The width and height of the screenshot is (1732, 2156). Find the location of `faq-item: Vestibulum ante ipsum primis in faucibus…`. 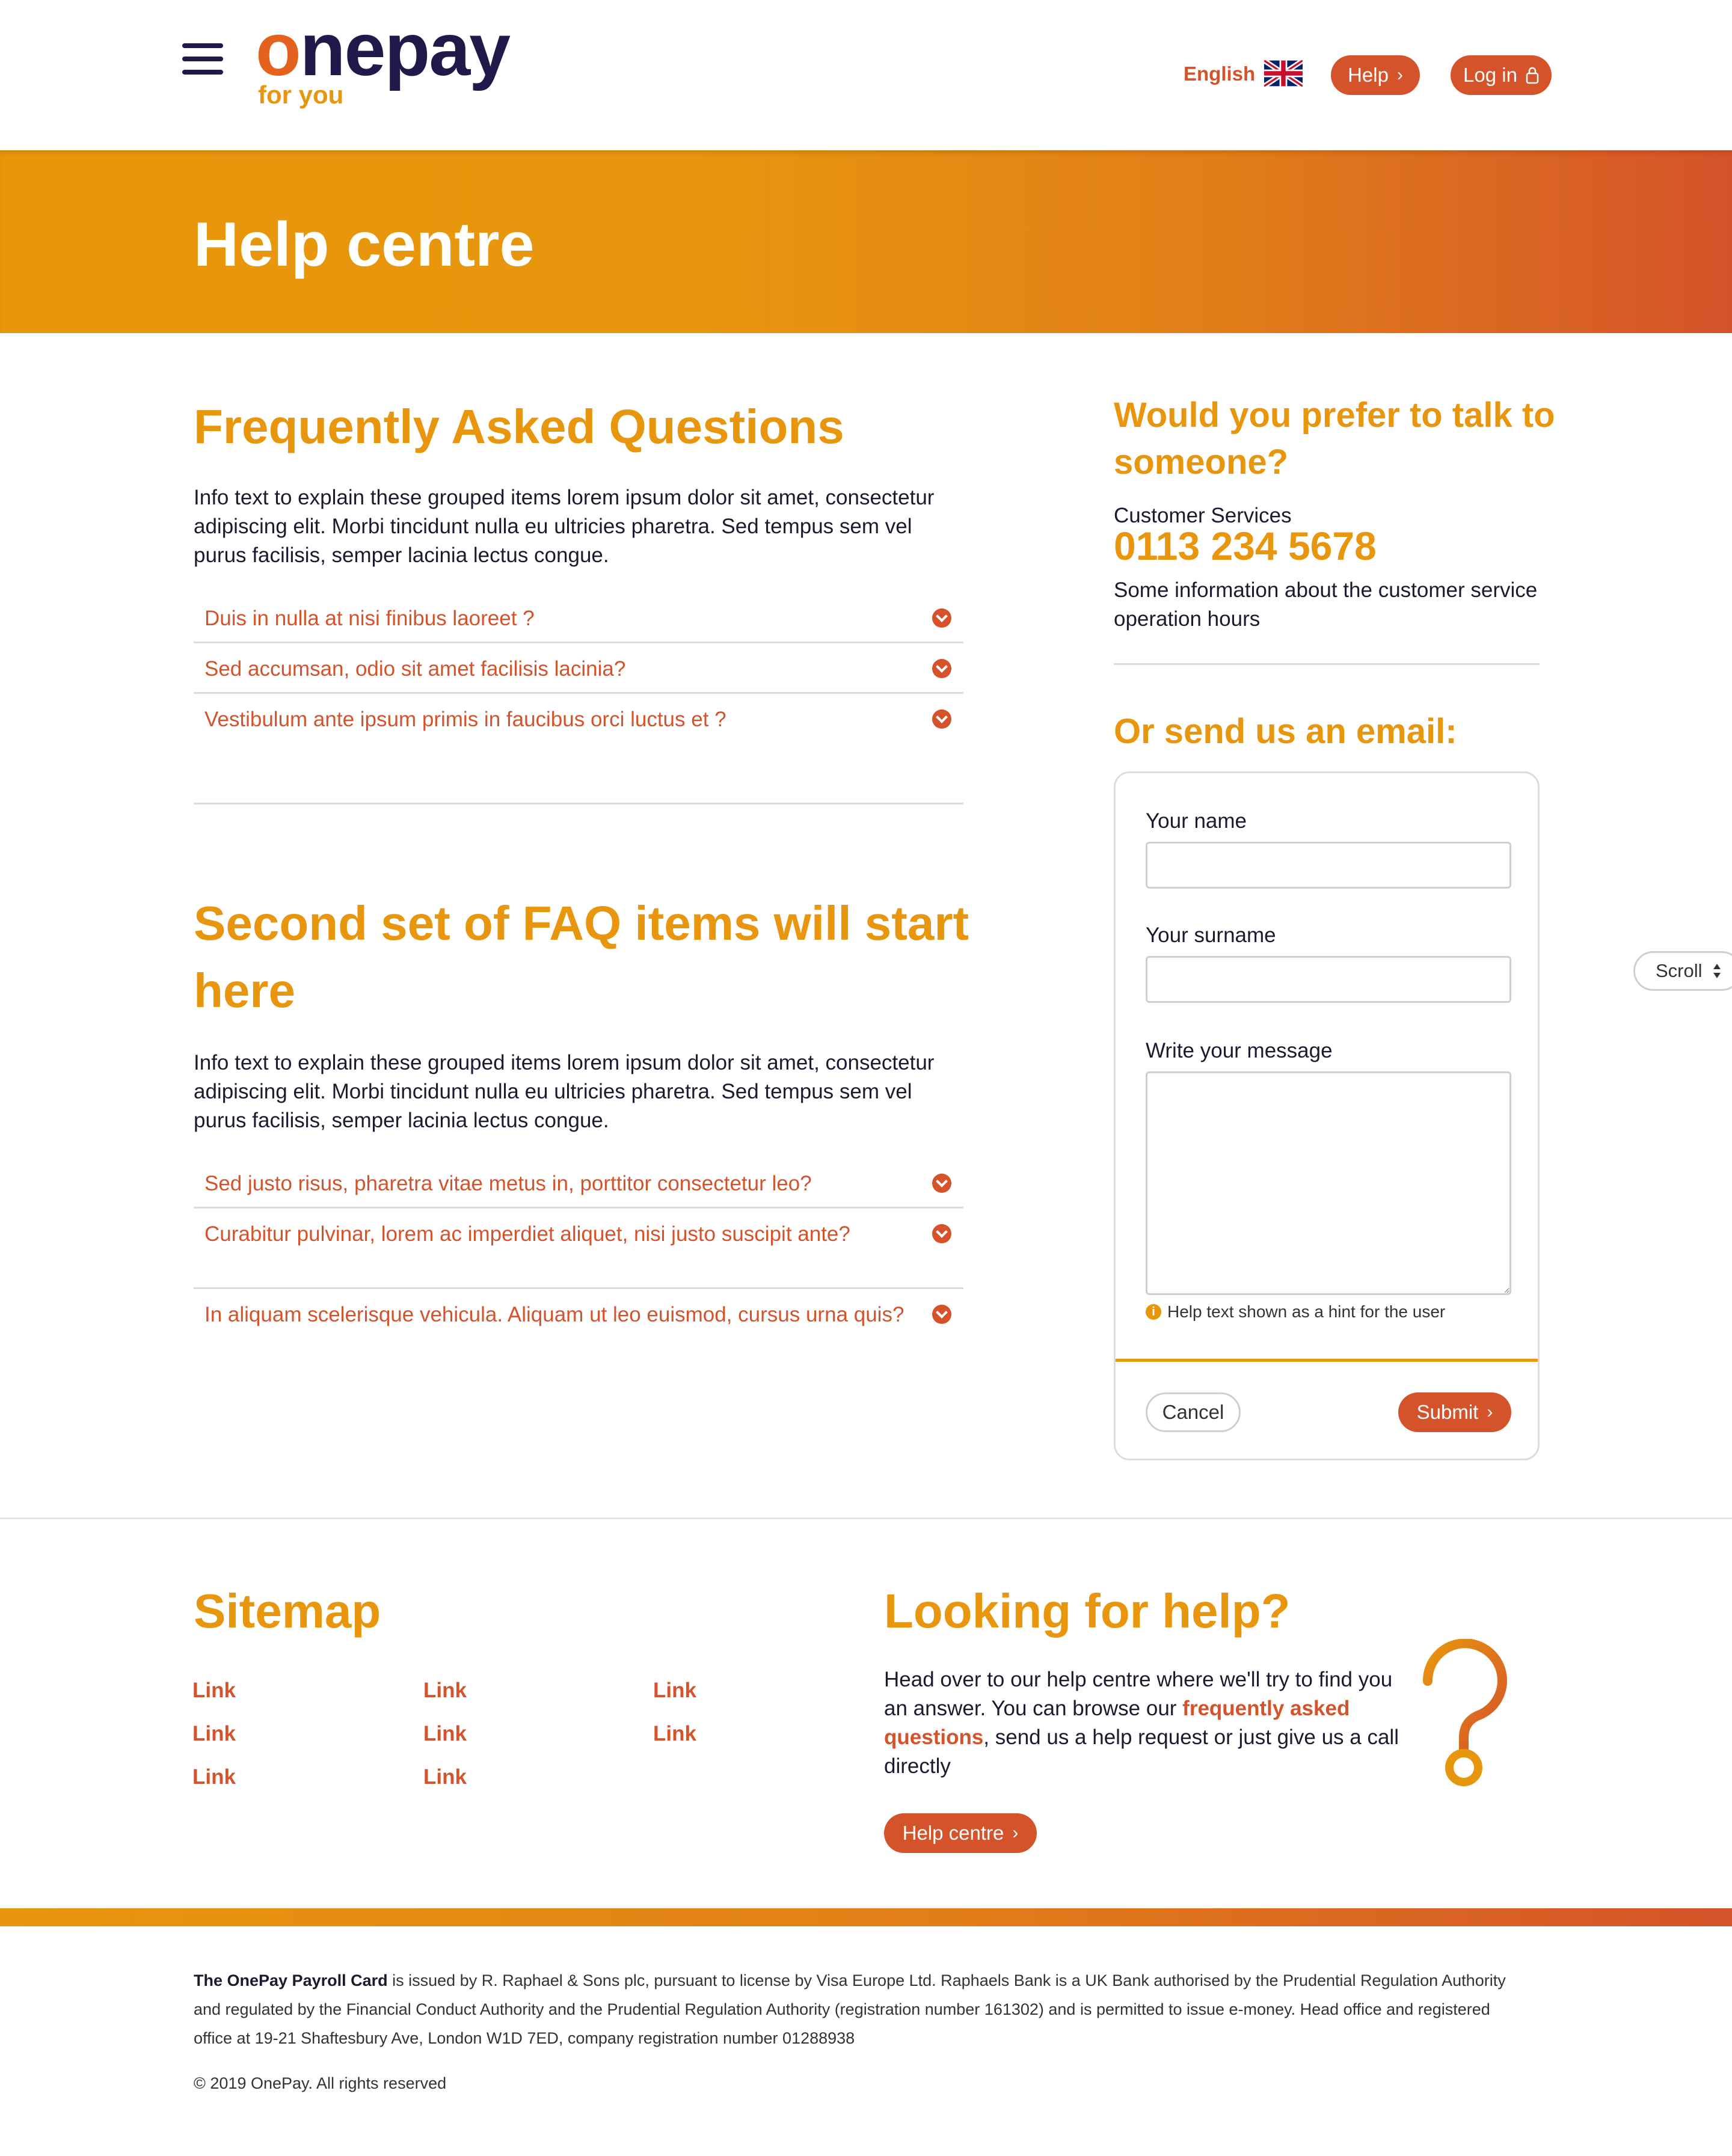

faq-item: Vestibulum ante ipsum primis in faucibus… is located at coordinates (578, 719).